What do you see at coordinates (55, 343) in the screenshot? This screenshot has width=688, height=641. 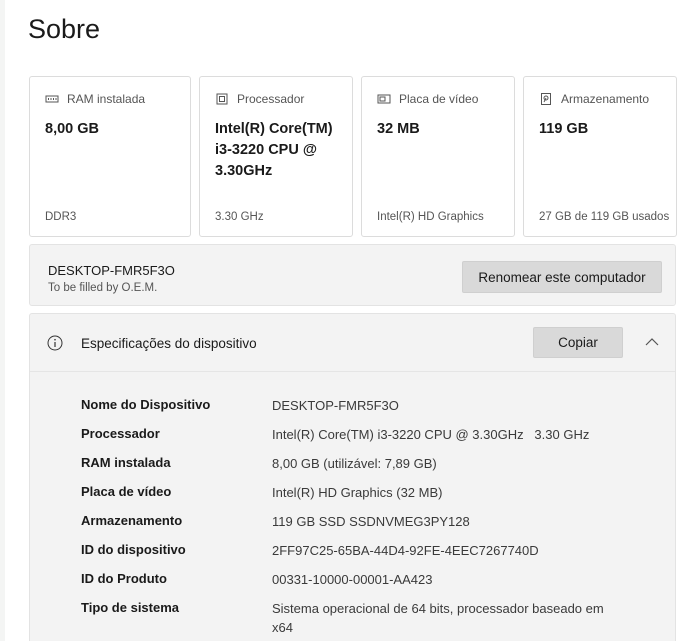 I see `info-icon` at bounding box center [55, 343].